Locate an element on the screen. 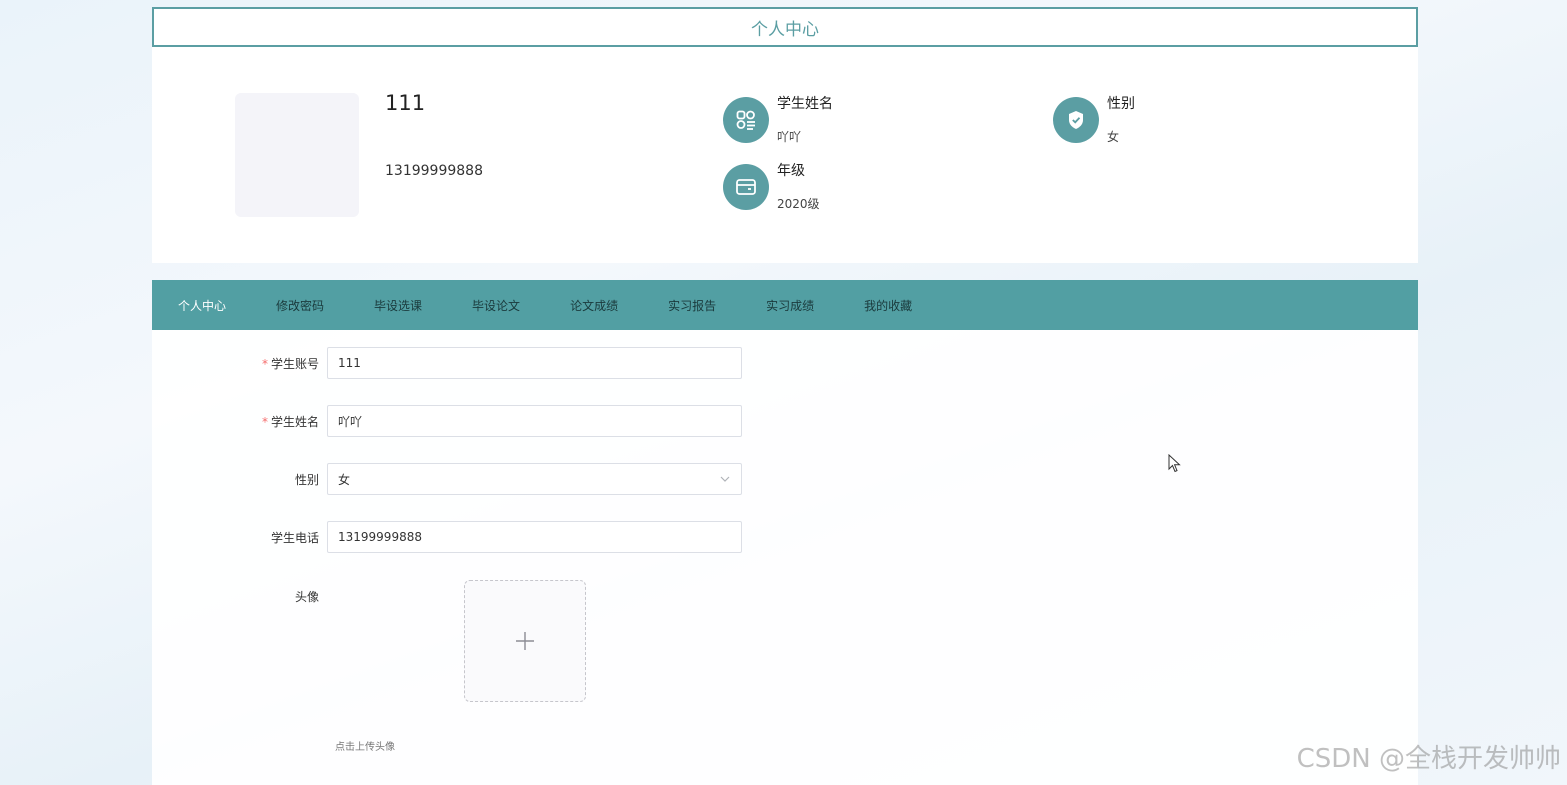  form-row-gender: 性别 女 is located at coordinates (447, 479).